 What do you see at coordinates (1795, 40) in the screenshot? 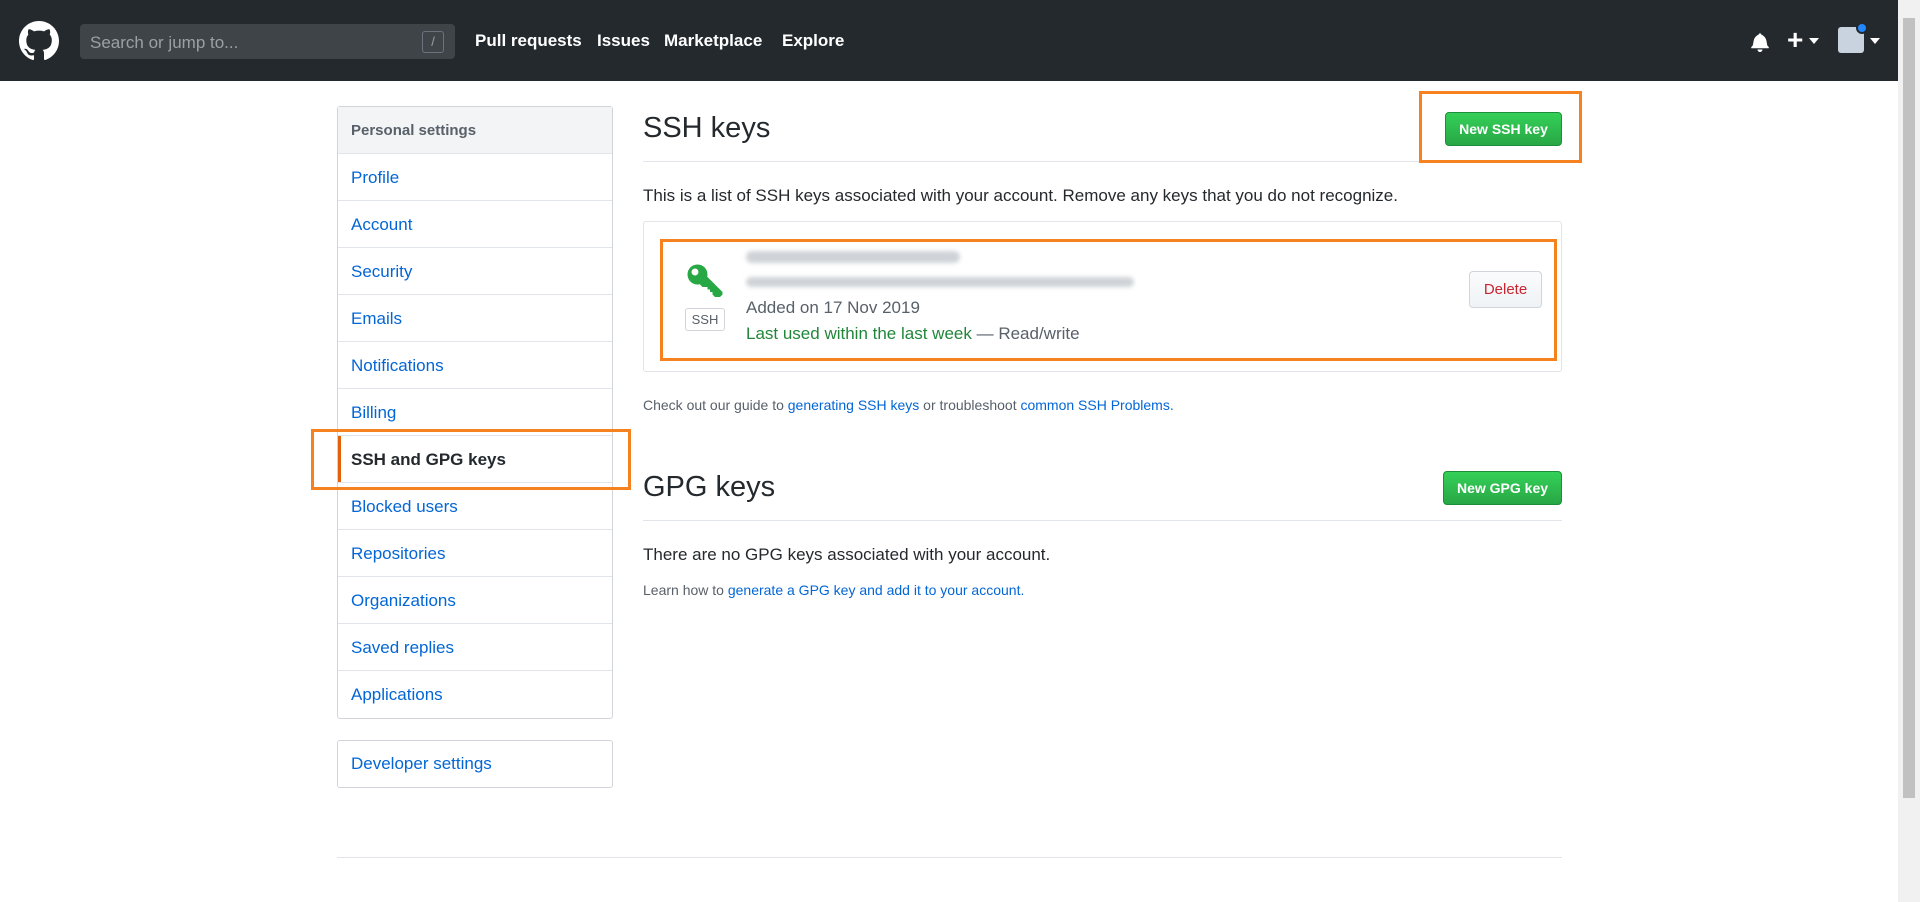
I see `create-new-plus-icon: +` at bounding box center [1795, 40].